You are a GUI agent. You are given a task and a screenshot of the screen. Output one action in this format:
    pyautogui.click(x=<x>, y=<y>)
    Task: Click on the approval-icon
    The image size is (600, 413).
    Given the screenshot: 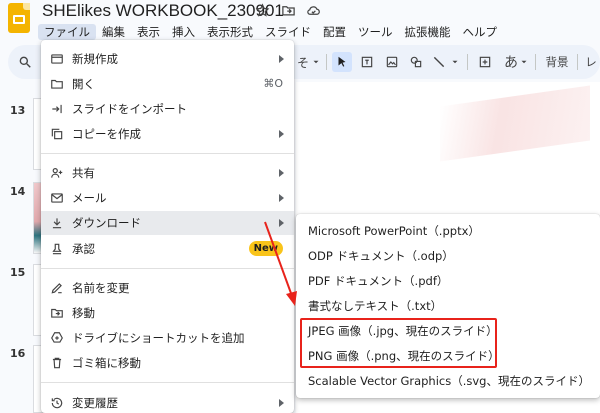 What is the action you would take?
    pyautogui.click(x=57, y=249)
    